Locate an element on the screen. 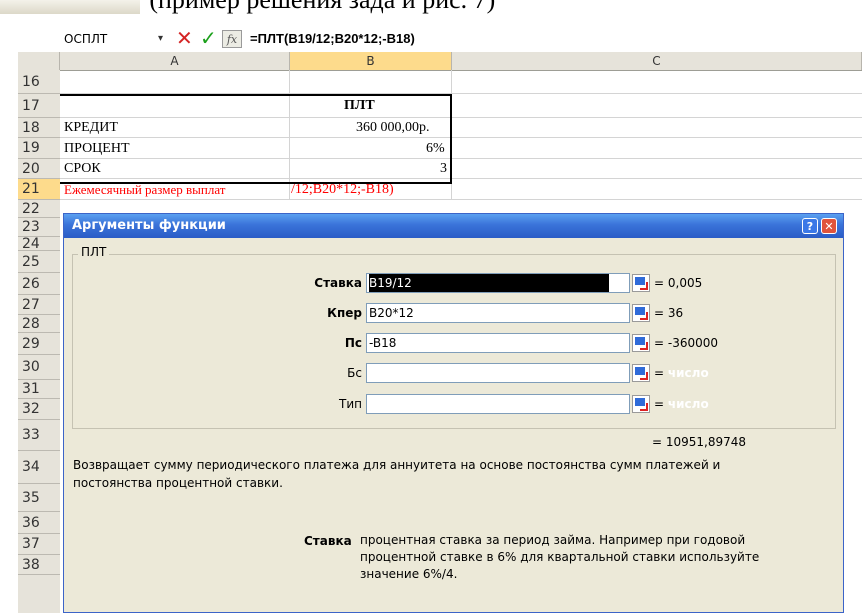  function-result: = 10951,89748 is located at coordinates (699, 442).